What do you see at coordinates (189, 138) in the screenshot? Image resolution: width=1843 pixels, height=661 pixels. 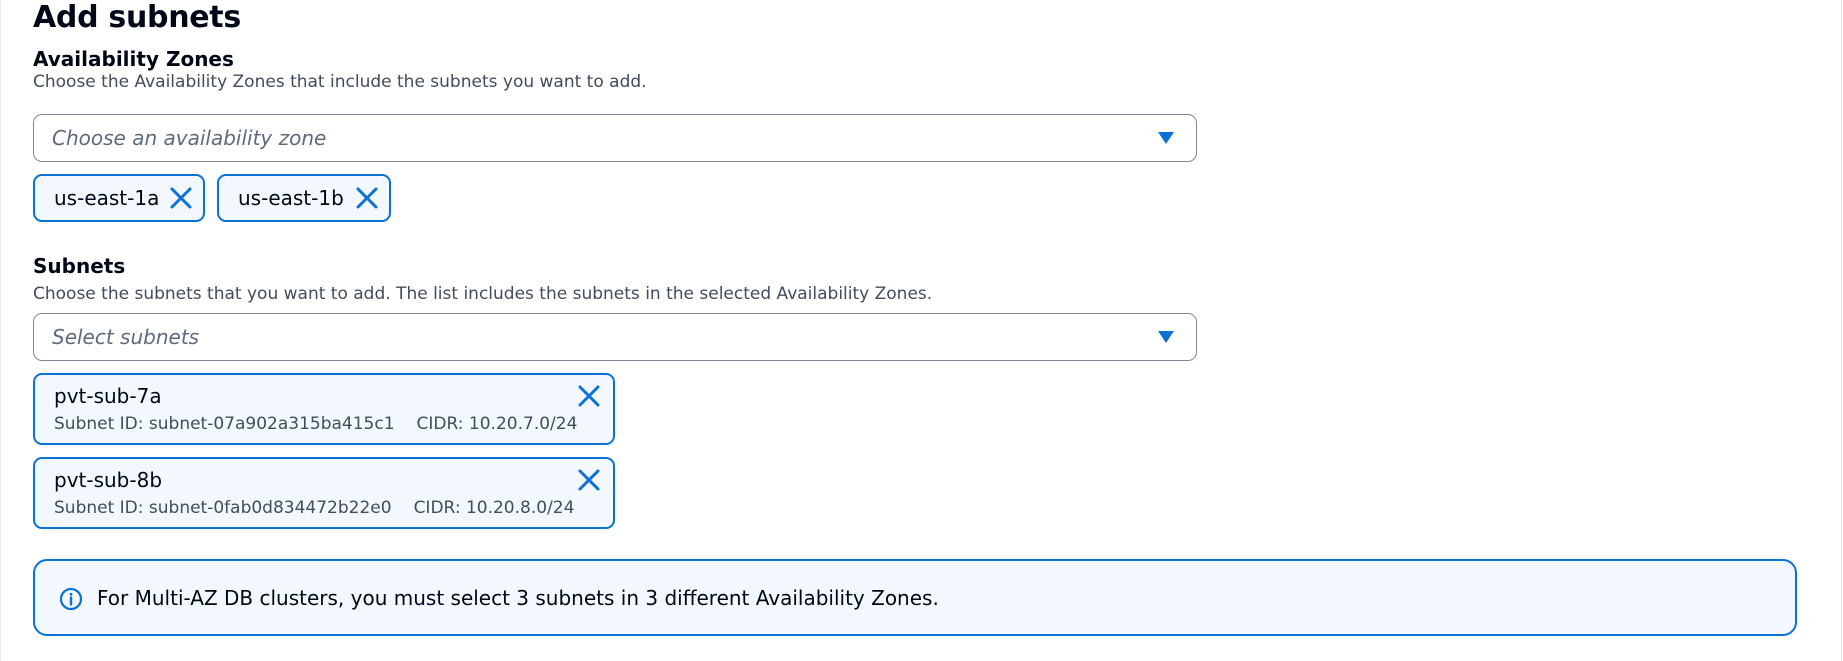 I see `availability-zone-placeholder: Choose an availability zone` at bounding box center [189, 138].